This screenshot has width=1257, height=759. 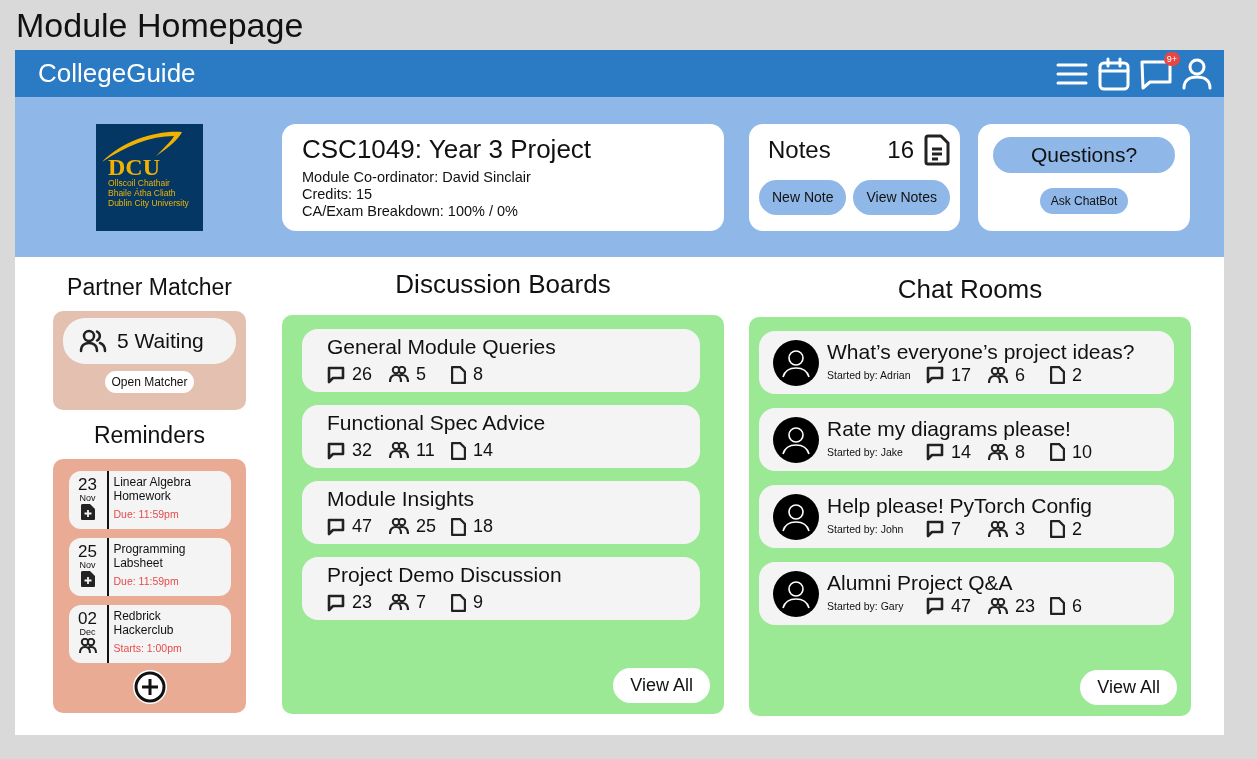 I want to click on member-count: 5, so click(x=421, y=374).